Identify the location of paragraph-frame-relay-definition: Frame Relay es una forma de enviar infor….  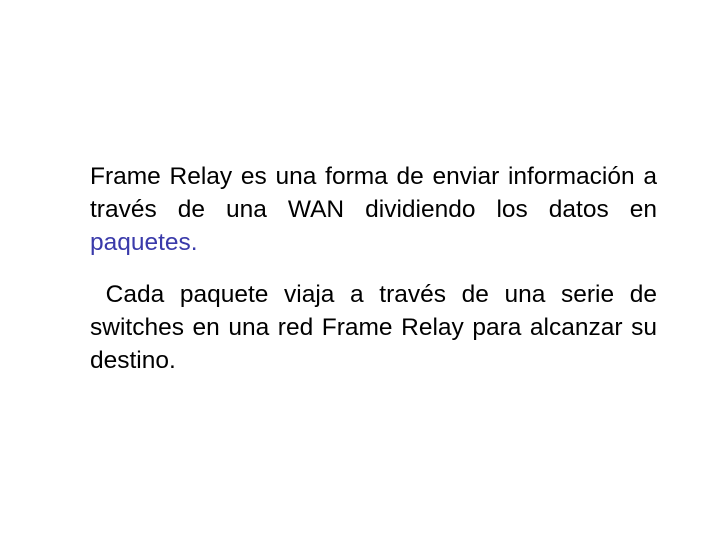
(373, 209).